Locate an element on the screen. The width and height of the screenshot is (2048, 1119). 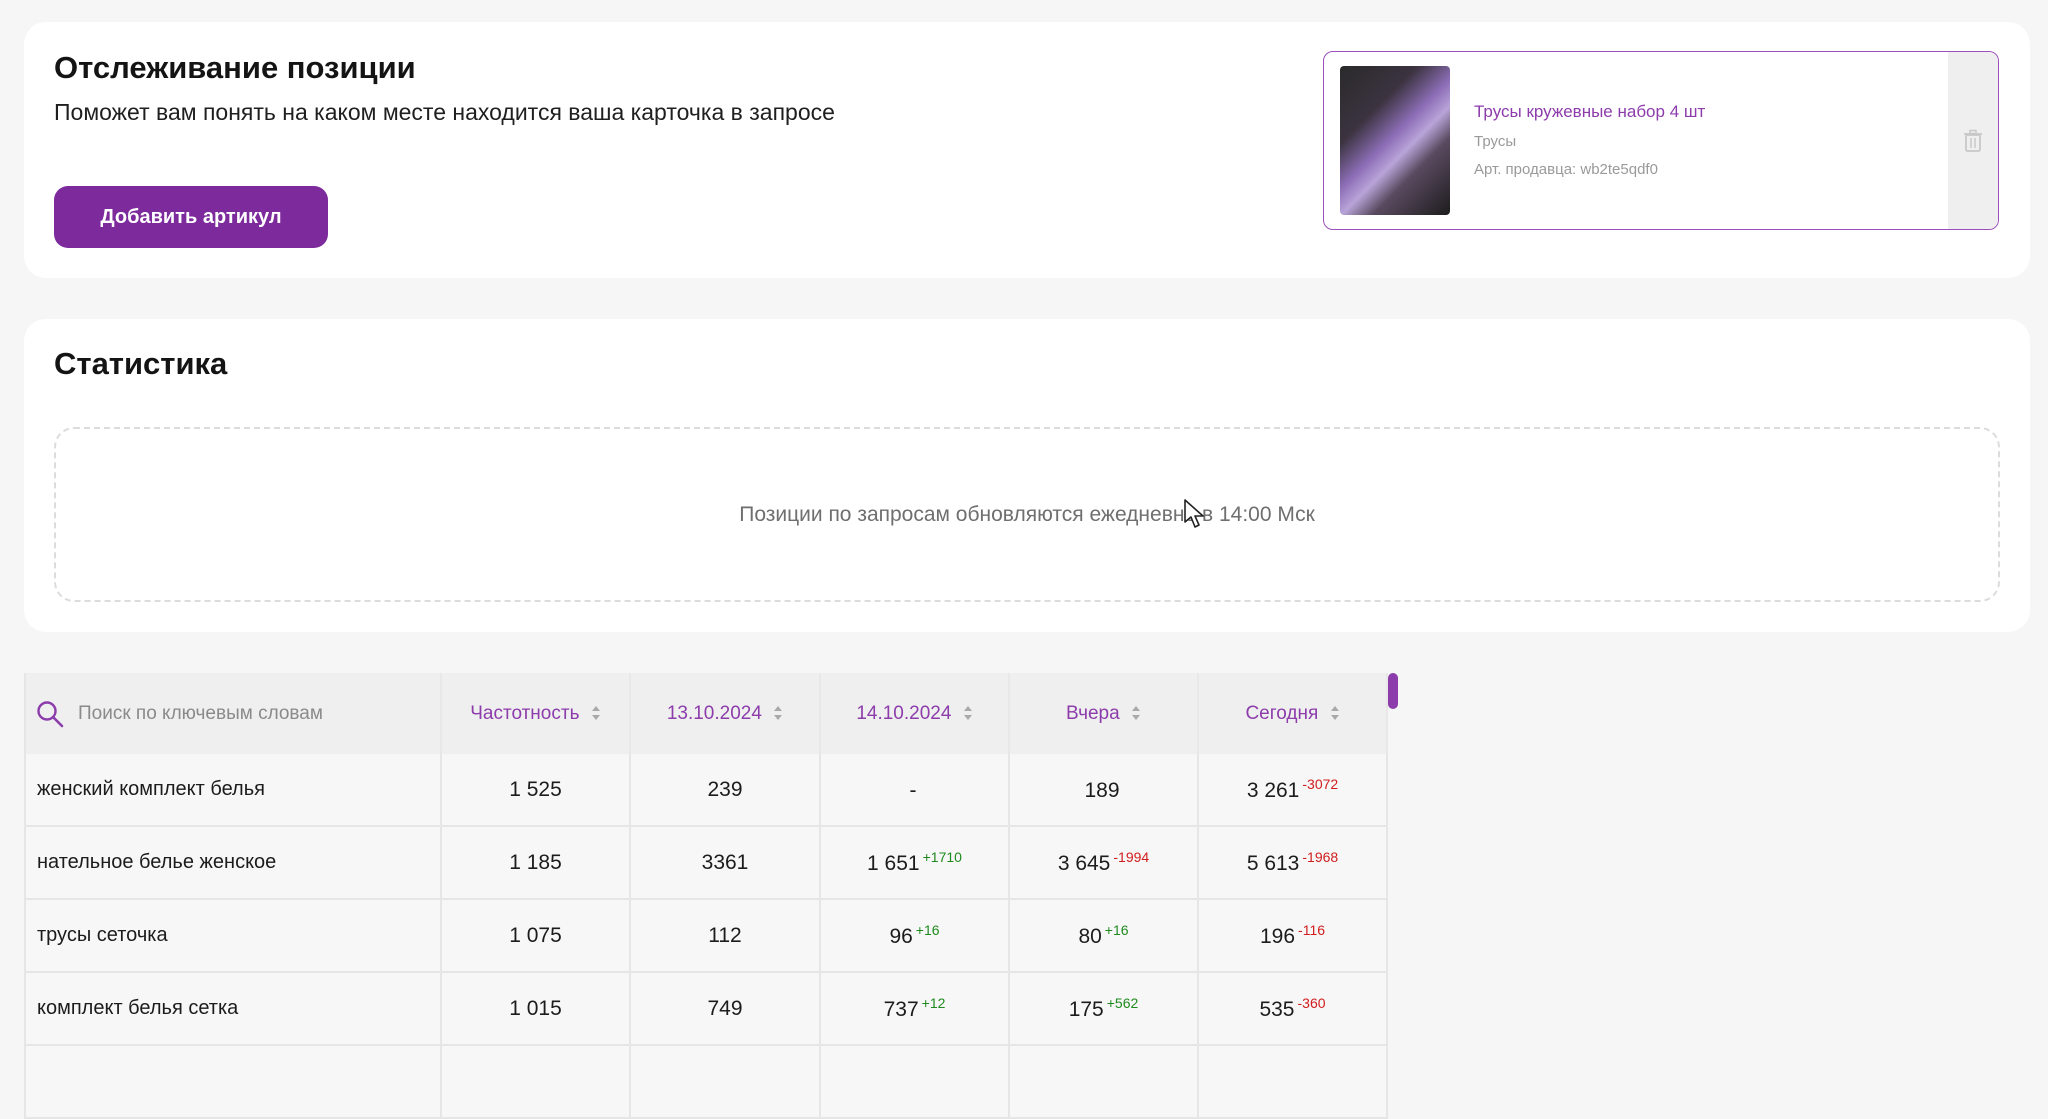
date-1-cell: 112 is located at coordinates (725, 936).